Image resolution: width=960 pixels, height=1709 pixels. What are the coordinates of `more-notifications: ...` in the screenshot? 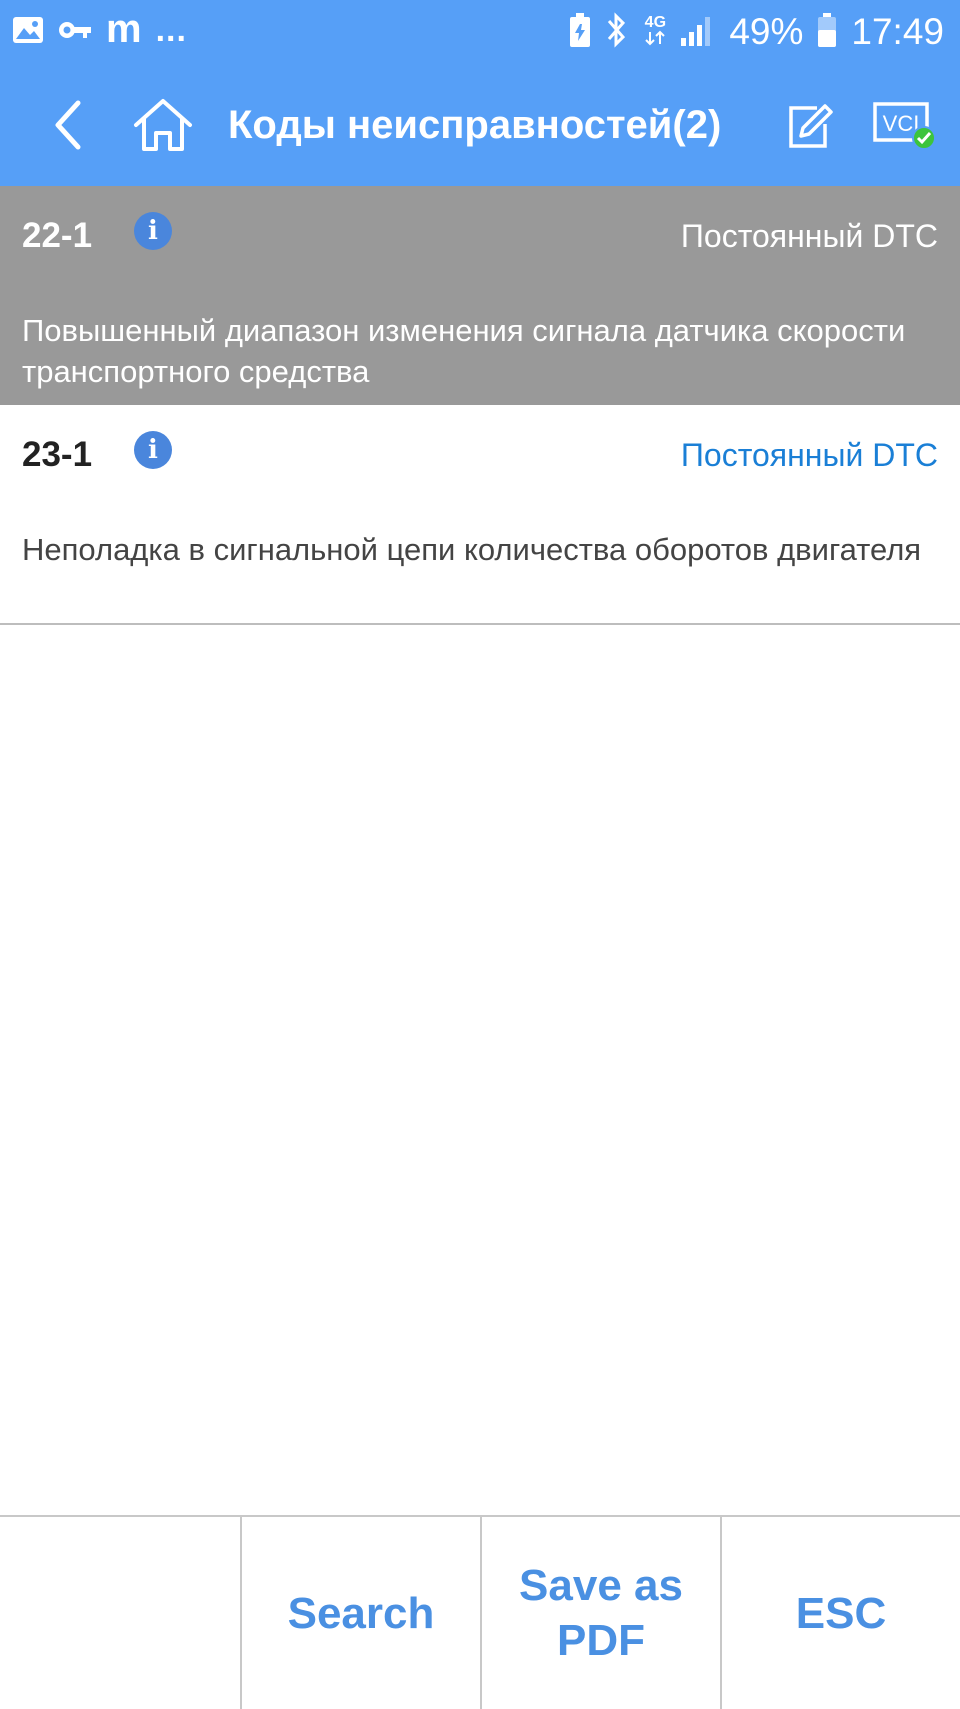 It's located at (171, 29).